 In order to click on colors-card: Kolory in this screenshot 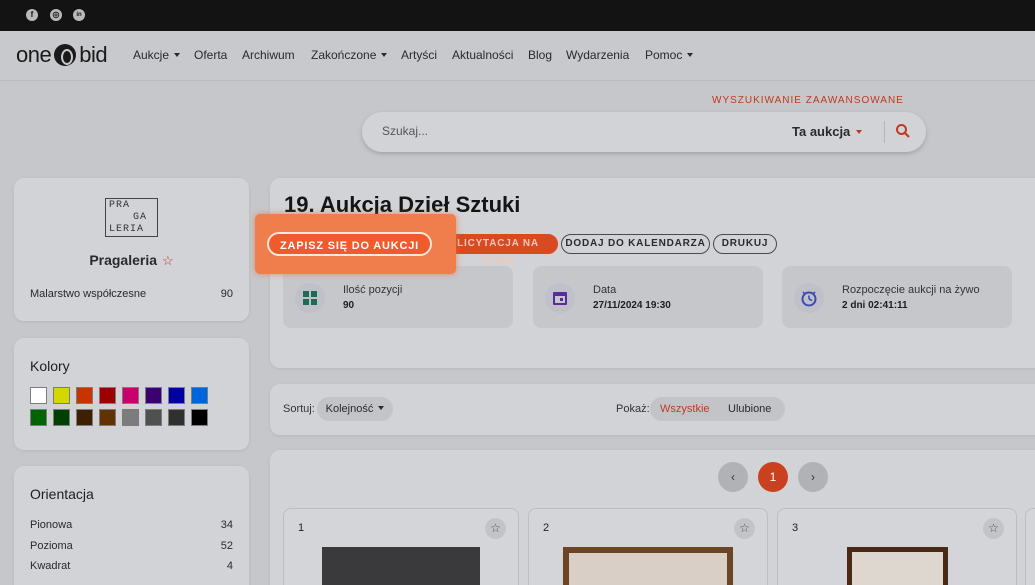, I will do `click(131, 394)`.